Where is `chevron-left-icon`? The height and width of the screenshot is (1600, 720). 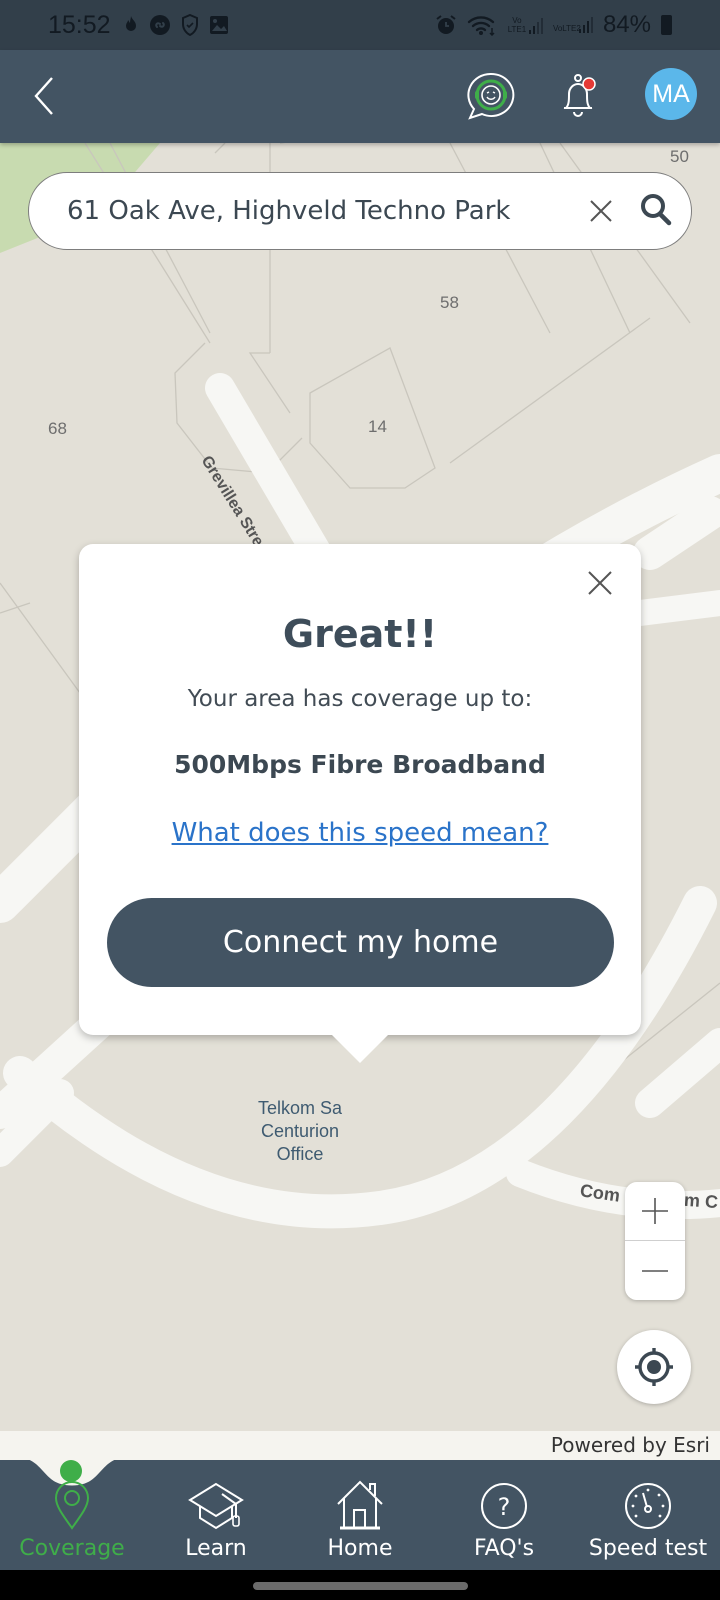
chevron-left-icon is located at coordinates (43, 96).